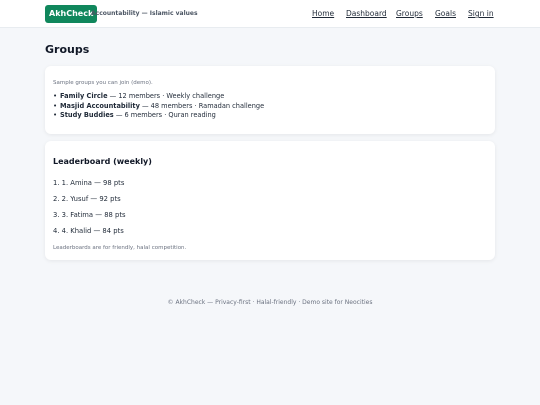 The image size is (540, 405). I want to click on nav-dashboard-link: Dashboard, so click(366, 14).